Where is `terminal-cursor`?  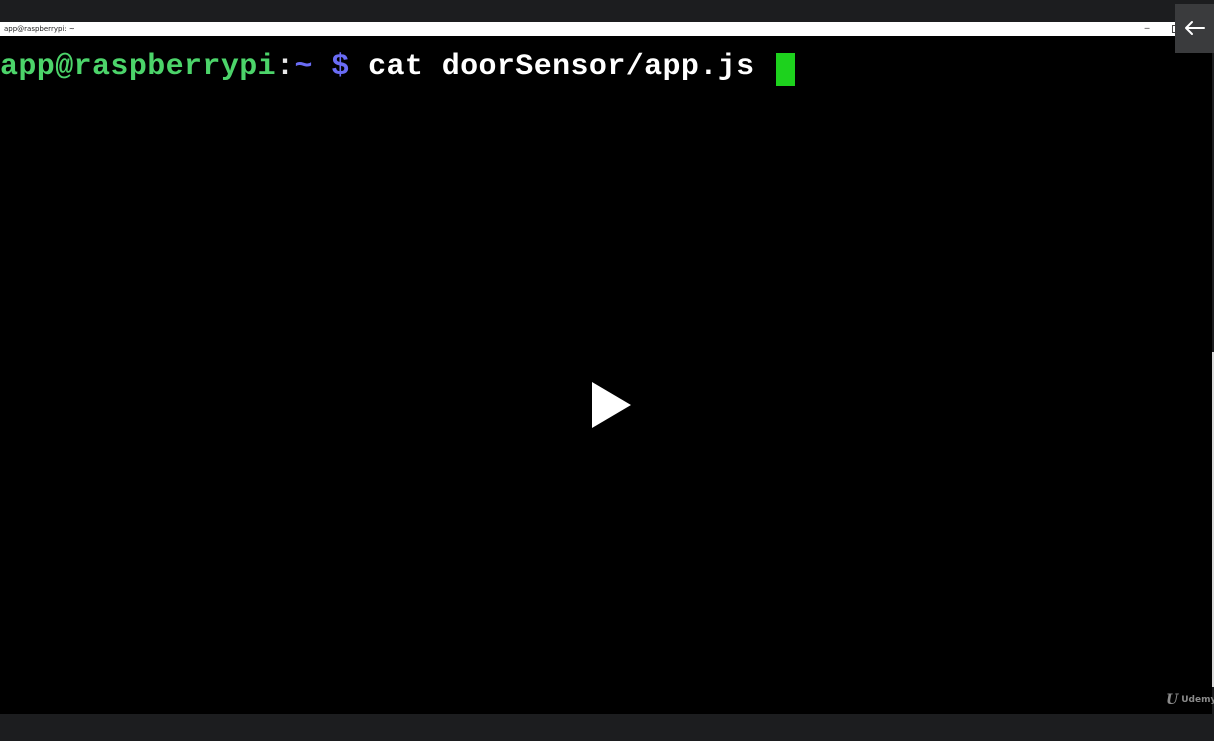
terminal-cursor is located at coordinates (785, 69).